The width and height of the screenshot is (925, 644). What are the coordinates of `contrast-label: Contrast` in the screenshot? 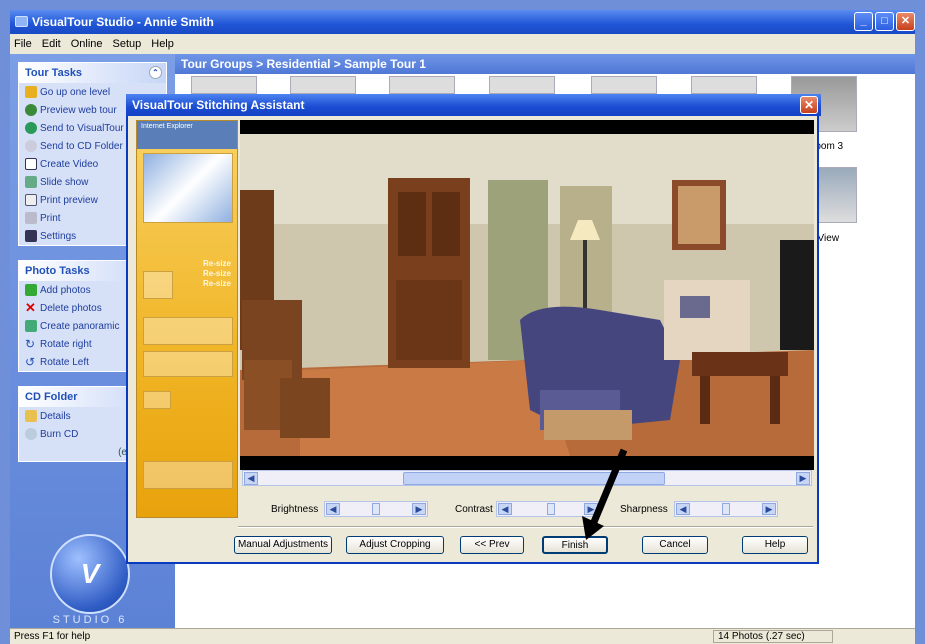 It's located at (474, 509).